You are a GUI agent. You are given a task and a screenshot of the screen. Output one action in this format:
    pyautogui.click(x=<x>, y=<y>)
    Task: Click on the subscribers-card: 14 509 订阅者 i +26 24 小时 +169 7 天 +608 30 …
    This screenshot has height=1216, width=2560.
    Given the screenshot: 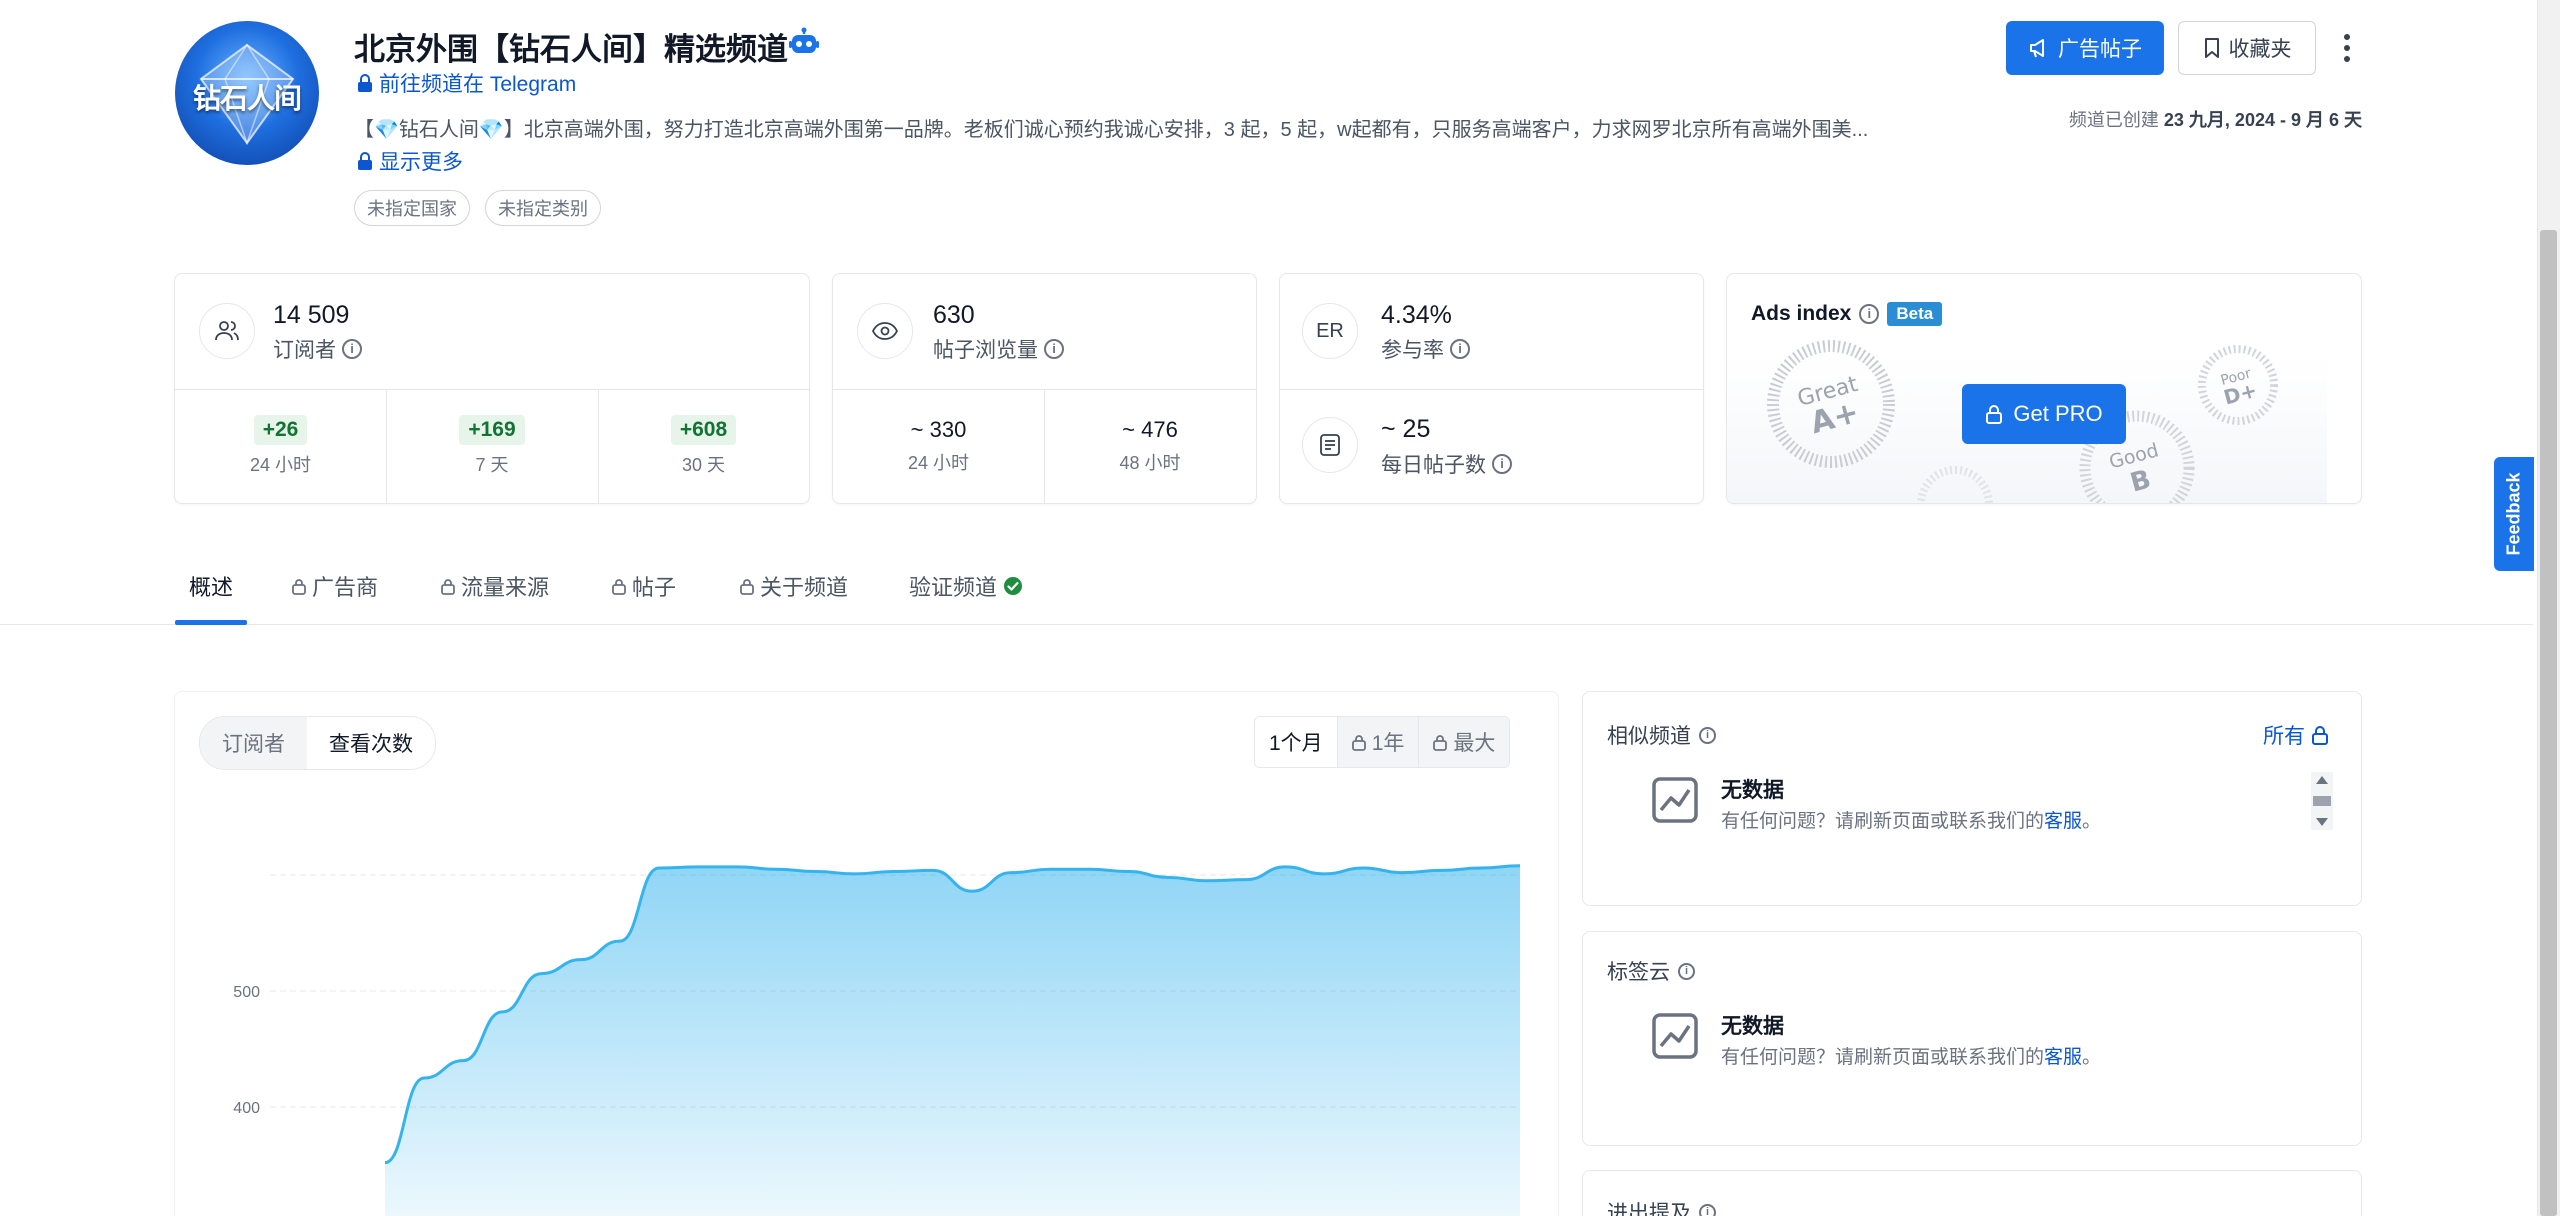 What is the action you would take?
    pyautogui.click(x=492, y=388)
    